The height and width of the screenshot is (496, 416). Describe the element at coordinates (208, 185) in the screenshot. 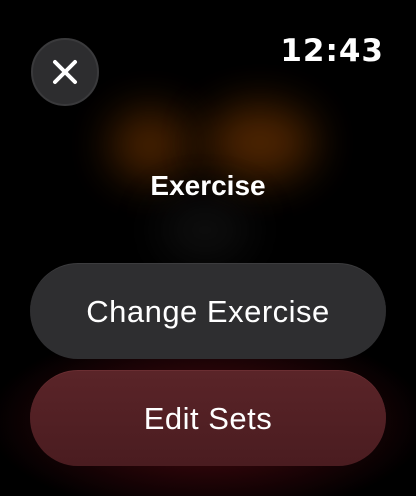

I see `page-title: Exercise` at that location.